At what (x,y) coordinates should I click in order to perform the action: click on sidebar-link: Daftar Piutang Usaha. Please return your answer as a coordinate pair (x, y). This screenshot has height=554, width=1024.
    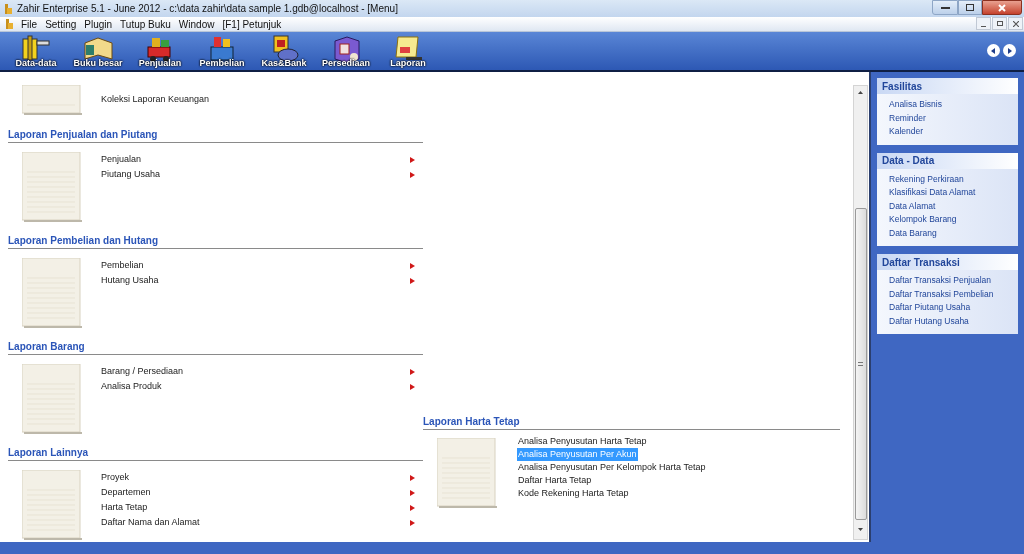
    Looking at the image, I should click on (930, 308).